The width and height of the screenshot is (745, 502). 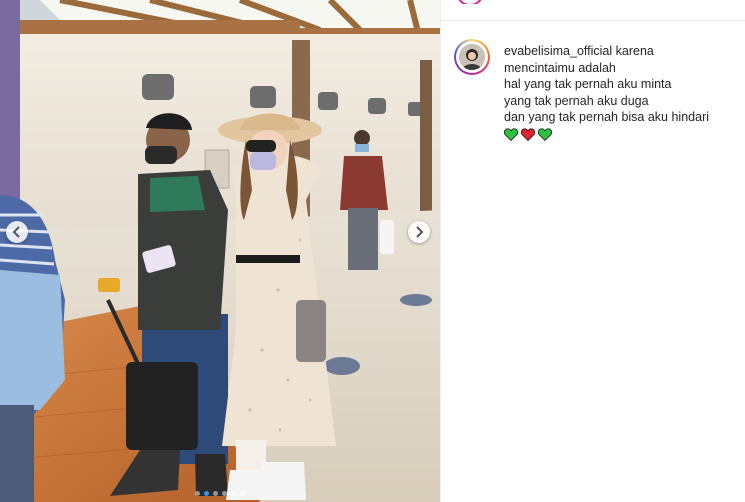 What do you see at coordinates (470, 2) in the screenshot?
I see `header-avatar` at bounding box center [470, 2].